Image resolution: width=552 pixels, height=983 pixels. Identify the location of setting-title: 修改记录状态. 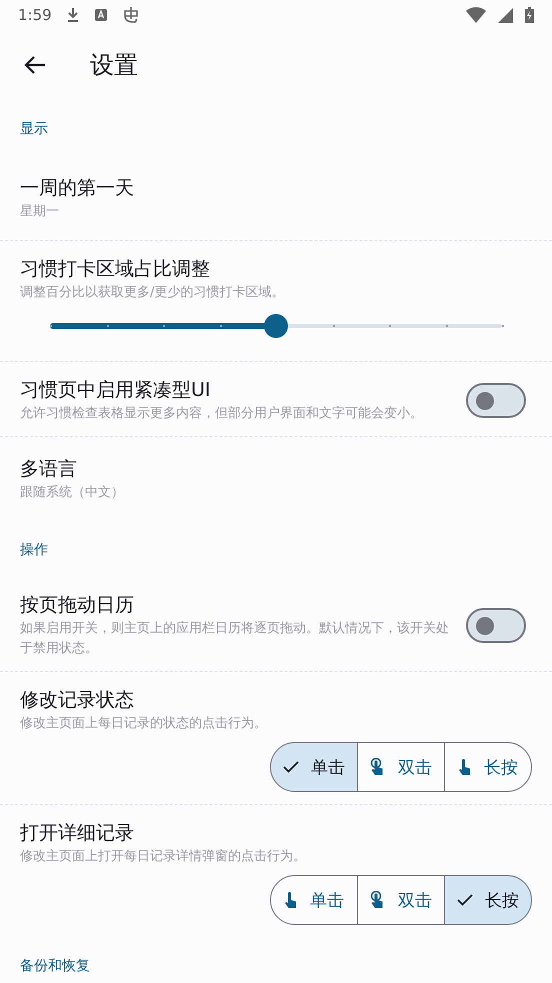
(77, 700).